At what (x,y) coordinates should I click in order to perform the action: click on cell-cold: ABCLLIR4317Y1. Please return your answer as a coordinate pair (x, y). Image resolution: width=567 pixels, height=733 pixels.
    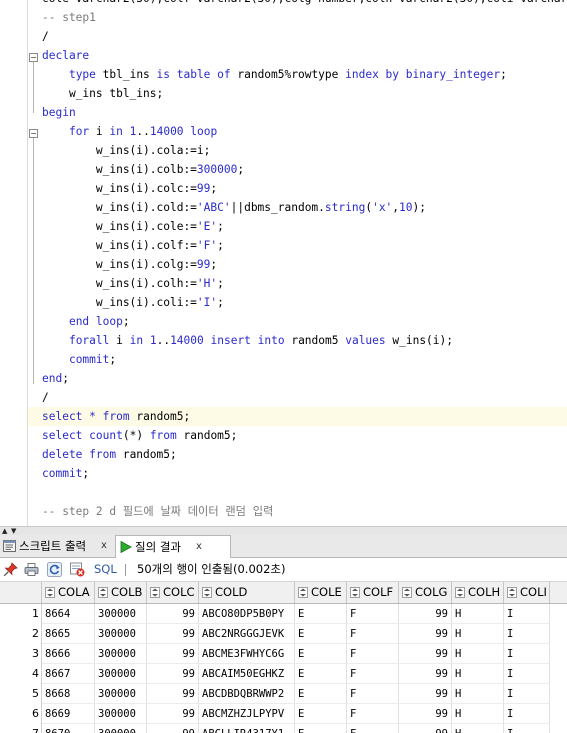
    Looking at the image, I should click on (247, 728).